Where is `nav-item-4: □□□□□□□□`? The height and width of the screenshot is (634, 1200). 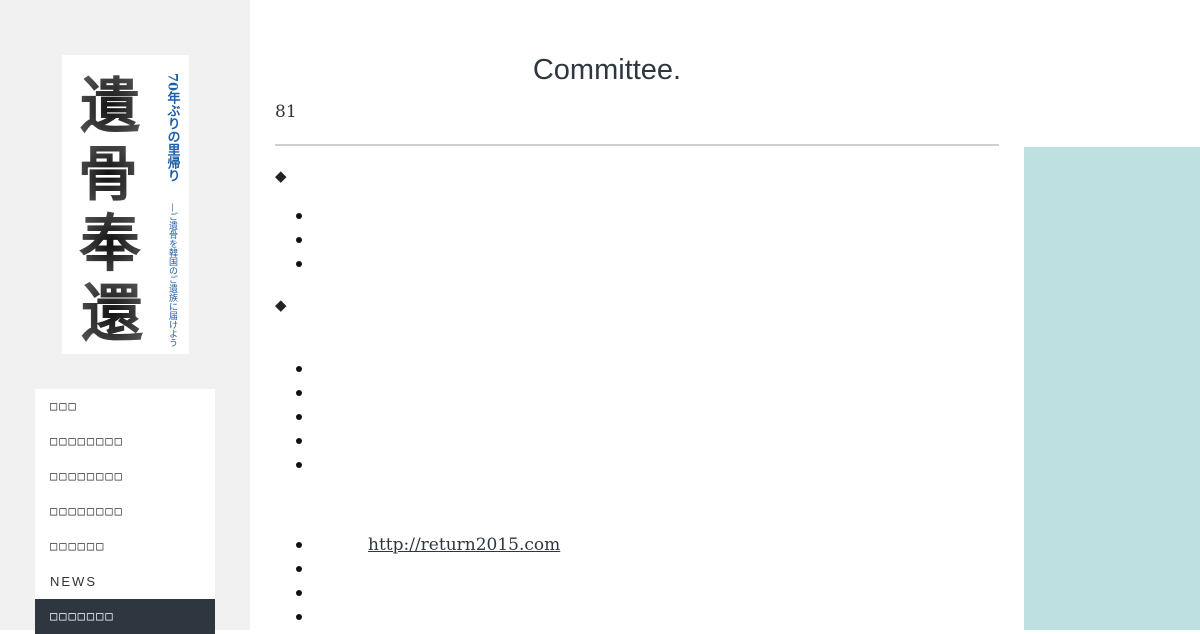 nav-item-4: □□□□□□□□ is located at coordinates (125, 511).